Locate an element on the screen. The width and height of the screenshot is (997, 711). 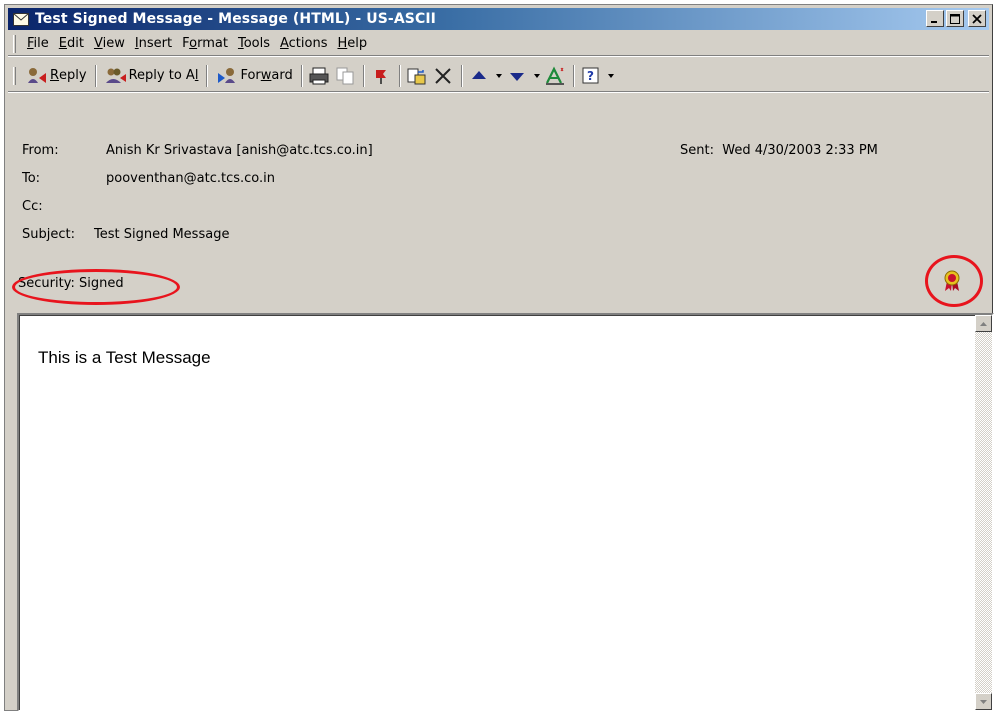
up-arrow-icon is located at coordinates (479, 76).